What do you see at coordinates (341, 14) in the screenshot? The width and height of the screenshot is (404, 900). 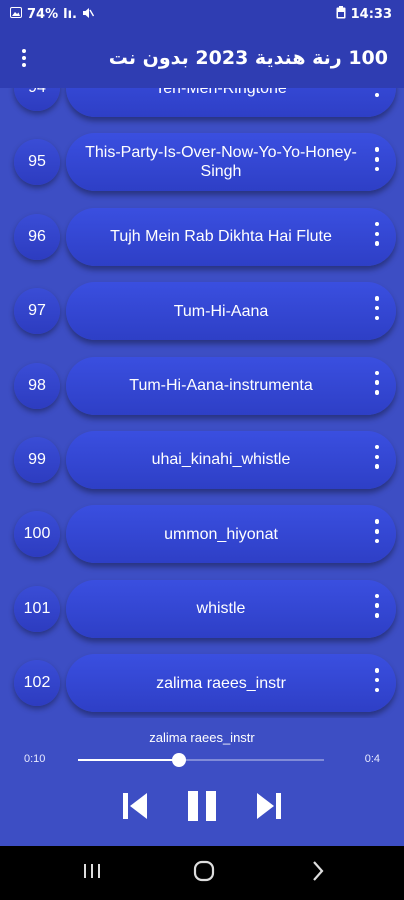 I see `battery-icon` at bounding box center [341, 14].